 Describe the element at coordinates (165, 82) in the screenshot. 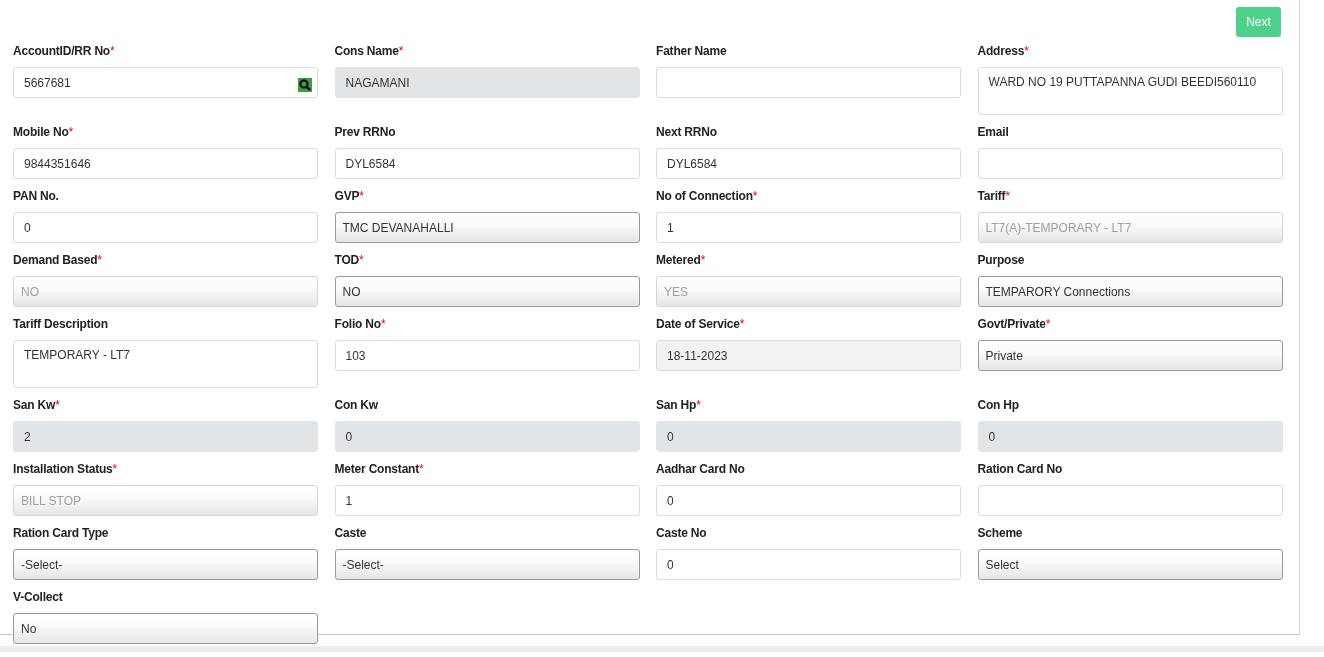

I see `input-field: 5667681` at that location.